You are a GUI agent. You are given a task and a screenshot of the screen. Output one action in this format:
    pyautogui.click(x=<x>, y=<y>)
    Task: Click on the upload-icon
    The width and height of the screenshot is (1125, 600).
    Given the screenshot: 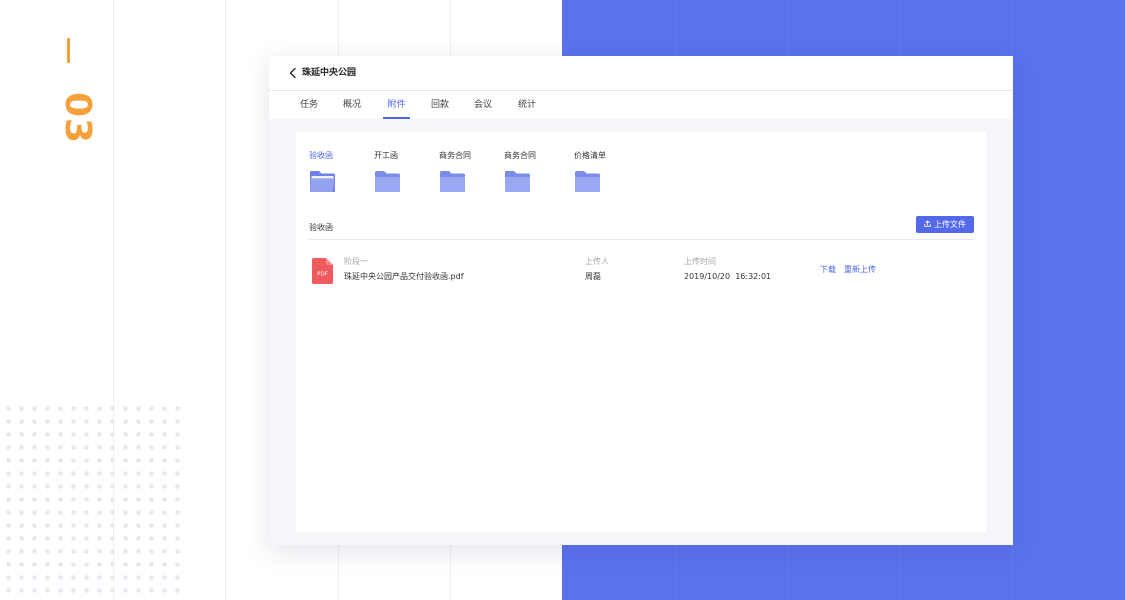 What is the action you would take?
    pyautogui.click(x=927, y=223)
    